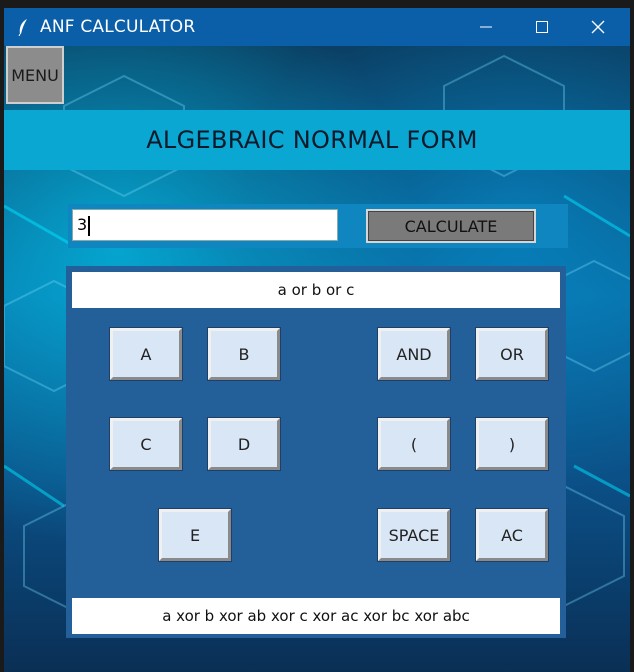 This screenshot has height=672, width=634. What do you see at coordinates (317, 27) in the screenshot?
I see `title-bar: ANF CALCULATOR` at bounding box center [317, 27].